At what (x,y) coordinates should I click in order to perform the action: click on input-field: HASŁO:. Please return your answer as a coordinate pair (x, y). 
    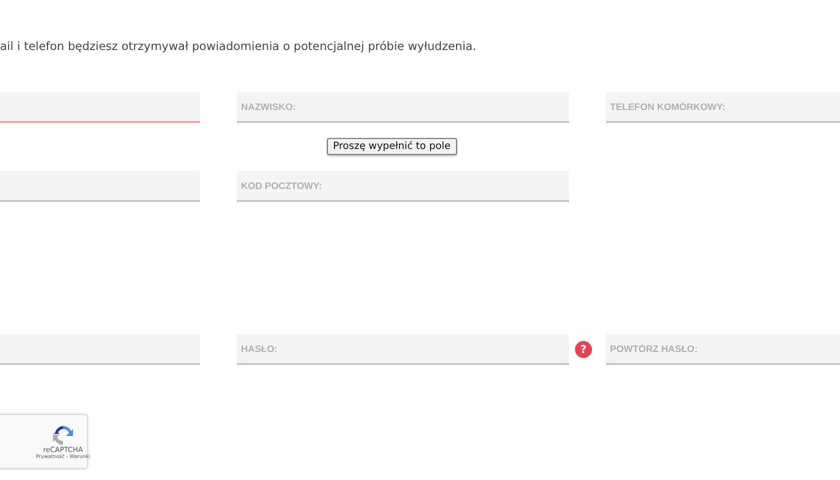
    Looking at the image, I should click on (403, 349).